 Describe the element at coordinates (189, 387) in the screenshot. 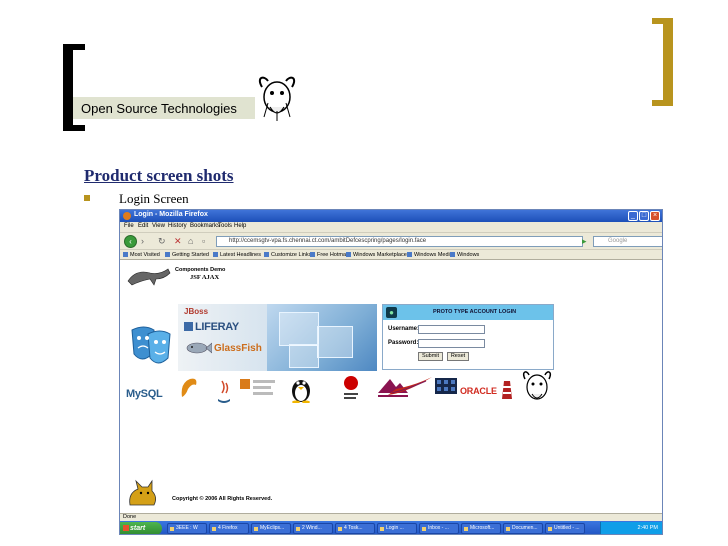

I see `dolphin-icon` at that location.